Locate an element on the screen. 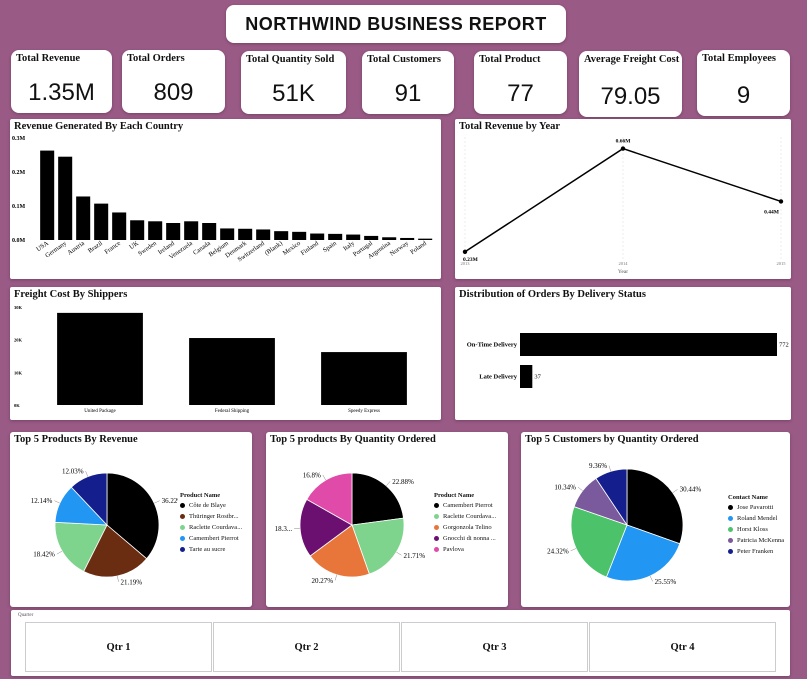 The width and height of the screenshot is (807, 679). legend-item: Tarte au sucre is located at coordinates (211, 549).